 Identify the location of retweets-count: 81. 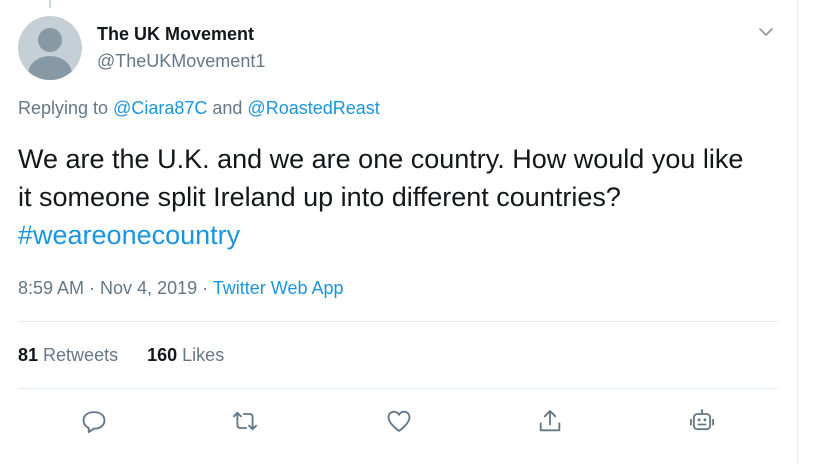
(28, 355).